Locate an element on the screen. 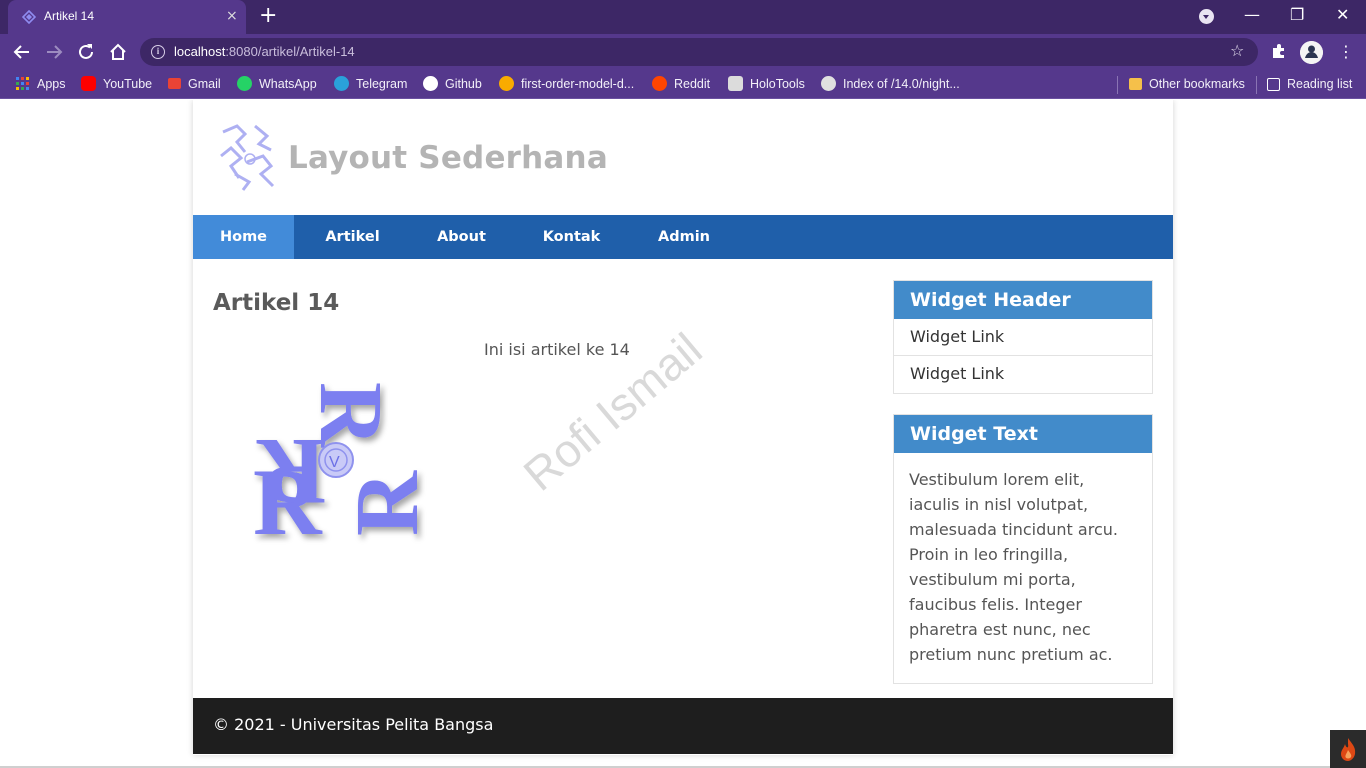 This screenshot has width=1366, height=768. bookmark-label: WhatsApp is located at coordinates (288, 84).